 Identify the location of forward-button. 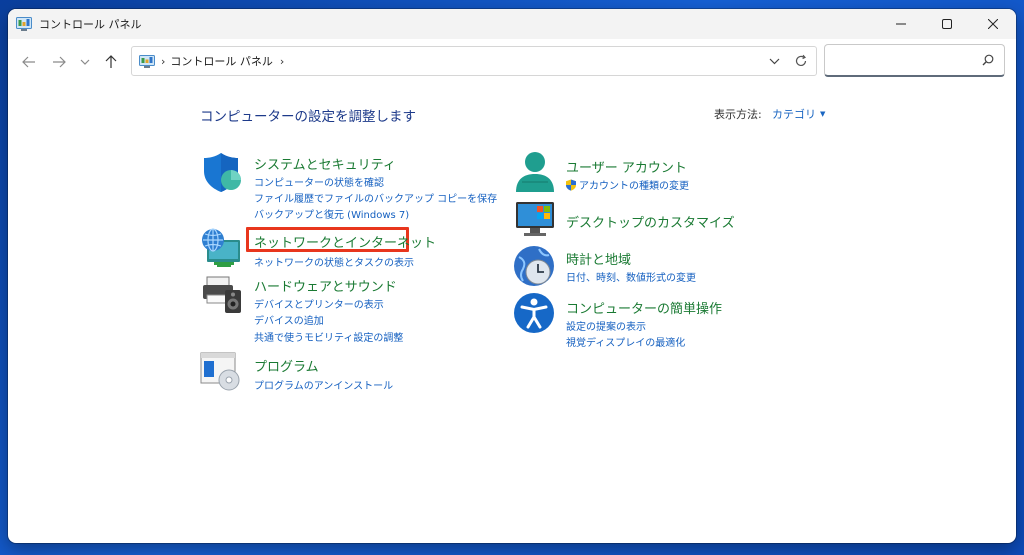
(59, 62).